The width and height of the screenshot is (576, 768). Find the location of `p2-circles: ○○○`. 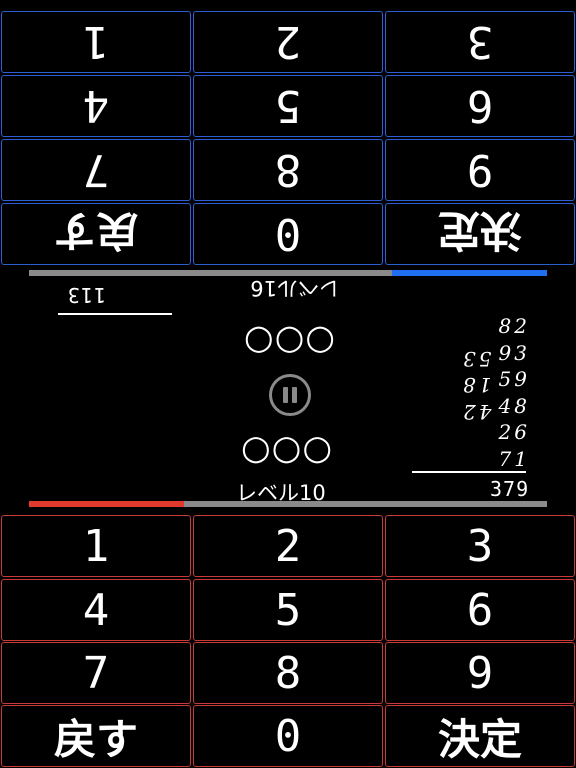

p2-circles: ○○○ is located at coordinates (288, 342).